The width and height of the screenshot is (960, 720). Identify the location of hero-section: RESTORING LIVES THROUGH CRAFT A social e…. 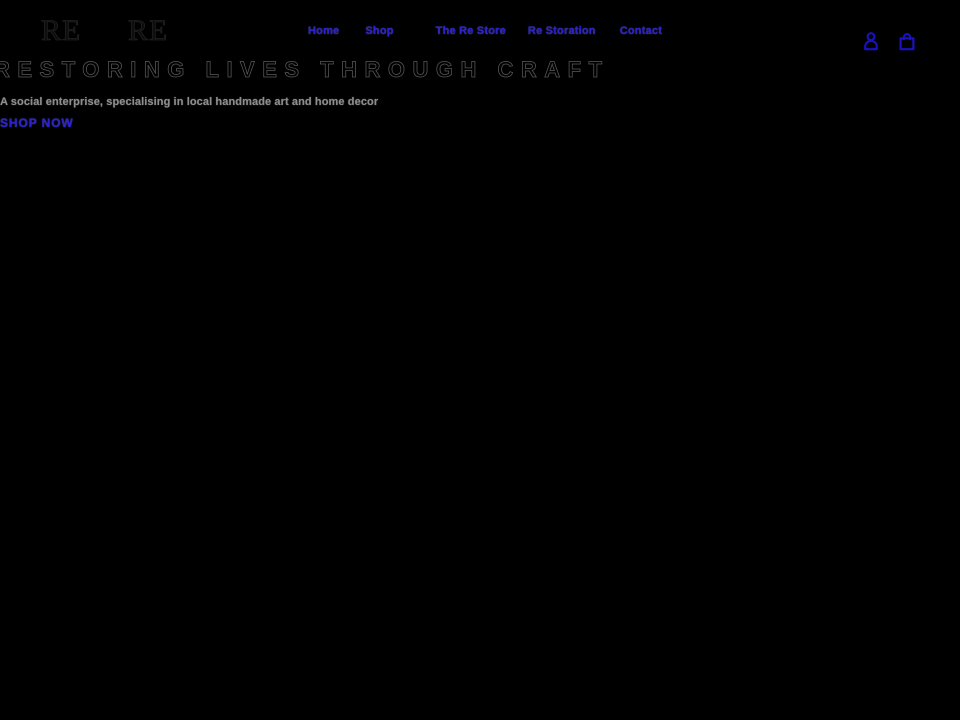
(480, 100).